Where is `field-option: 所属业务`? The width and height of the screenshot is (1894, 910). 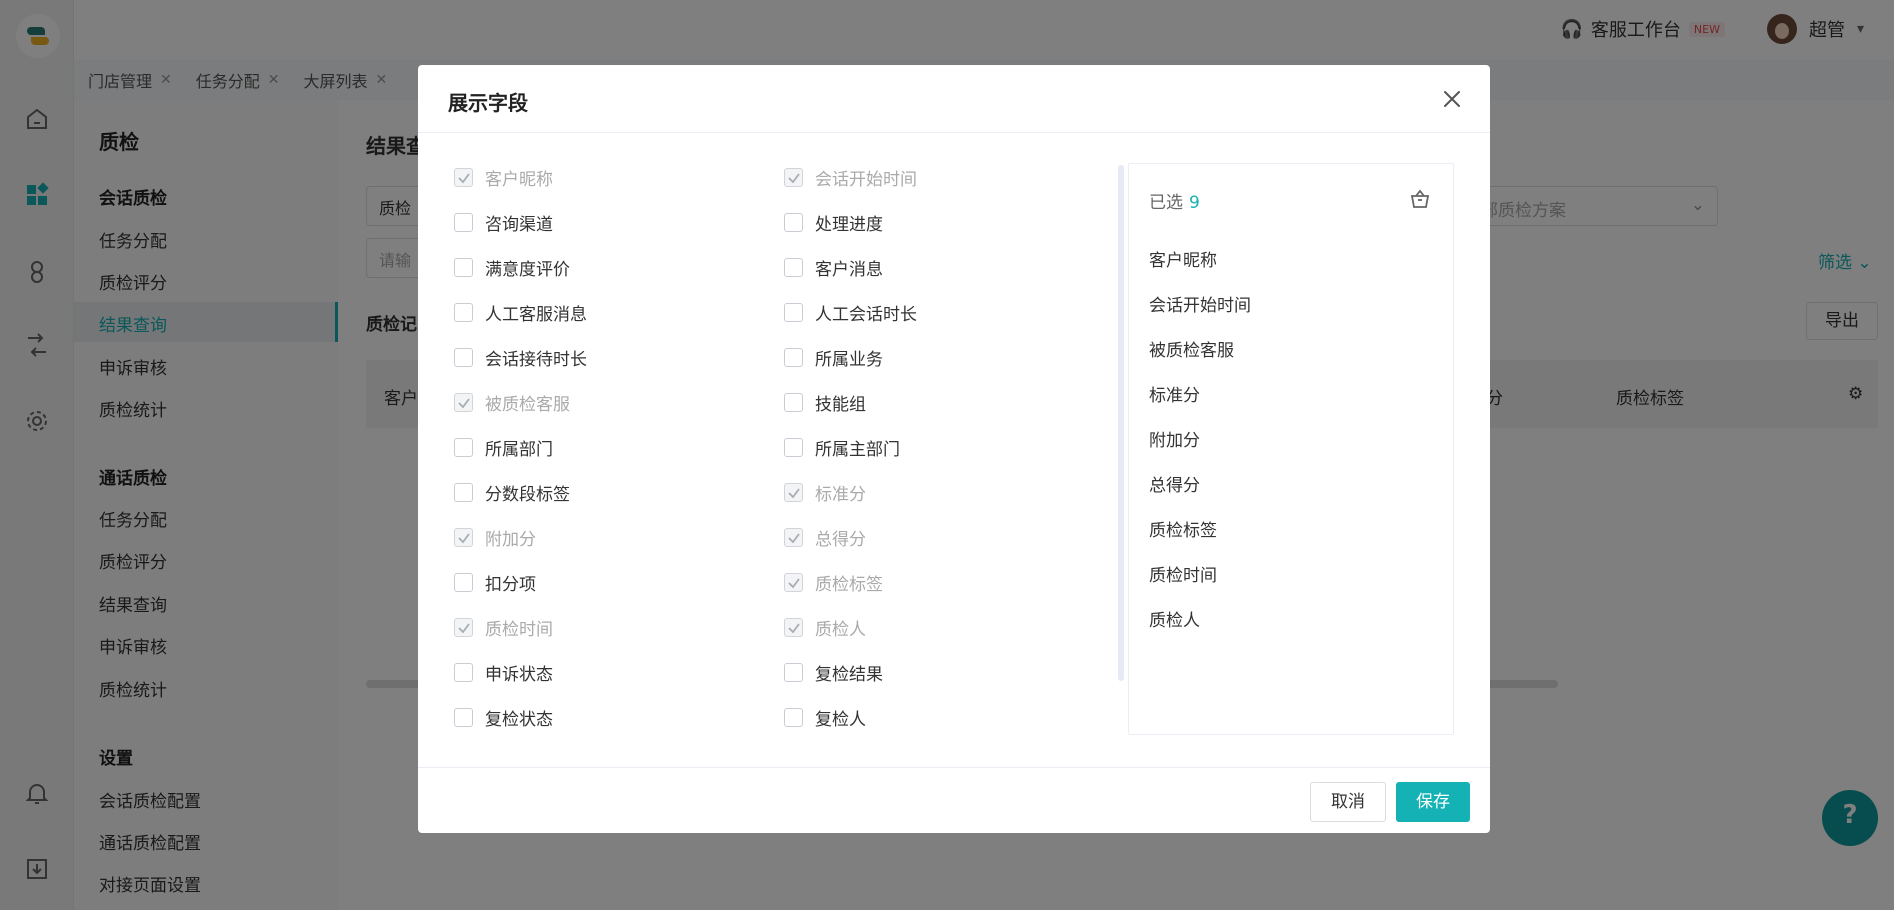 field-option: 所属业务 is located at coordinates (833, 357).